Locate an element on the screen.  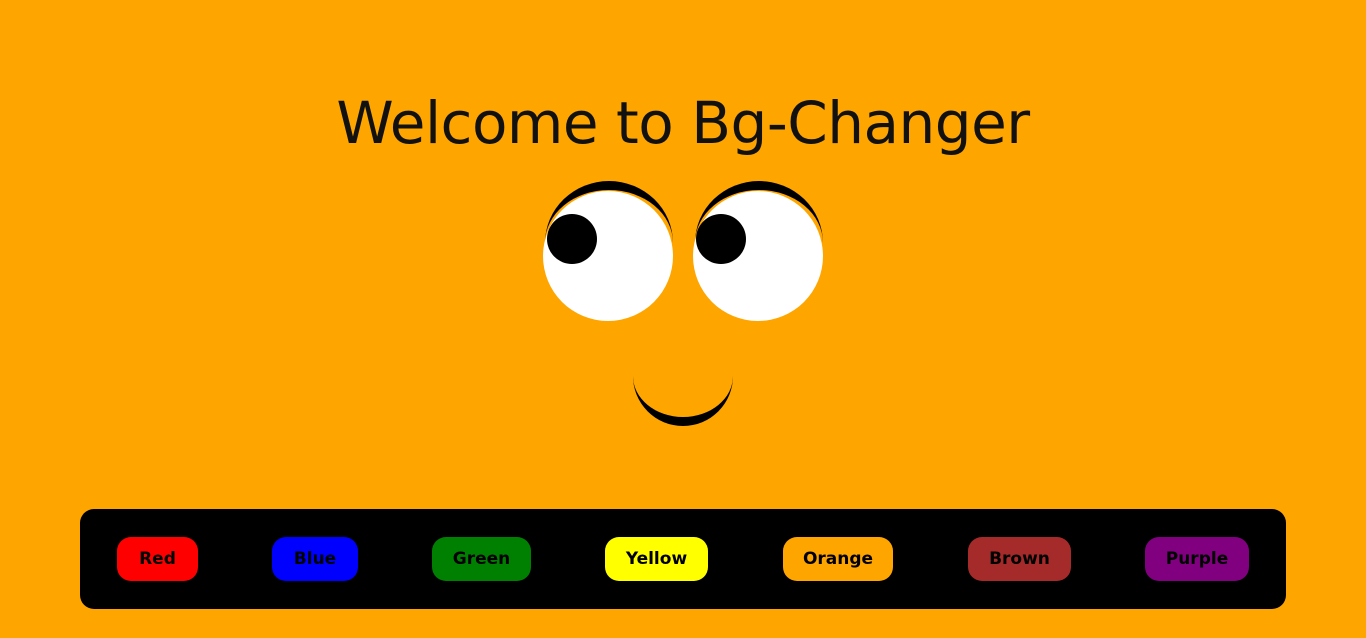
red-button: Red is located at coordinates (157, 559).